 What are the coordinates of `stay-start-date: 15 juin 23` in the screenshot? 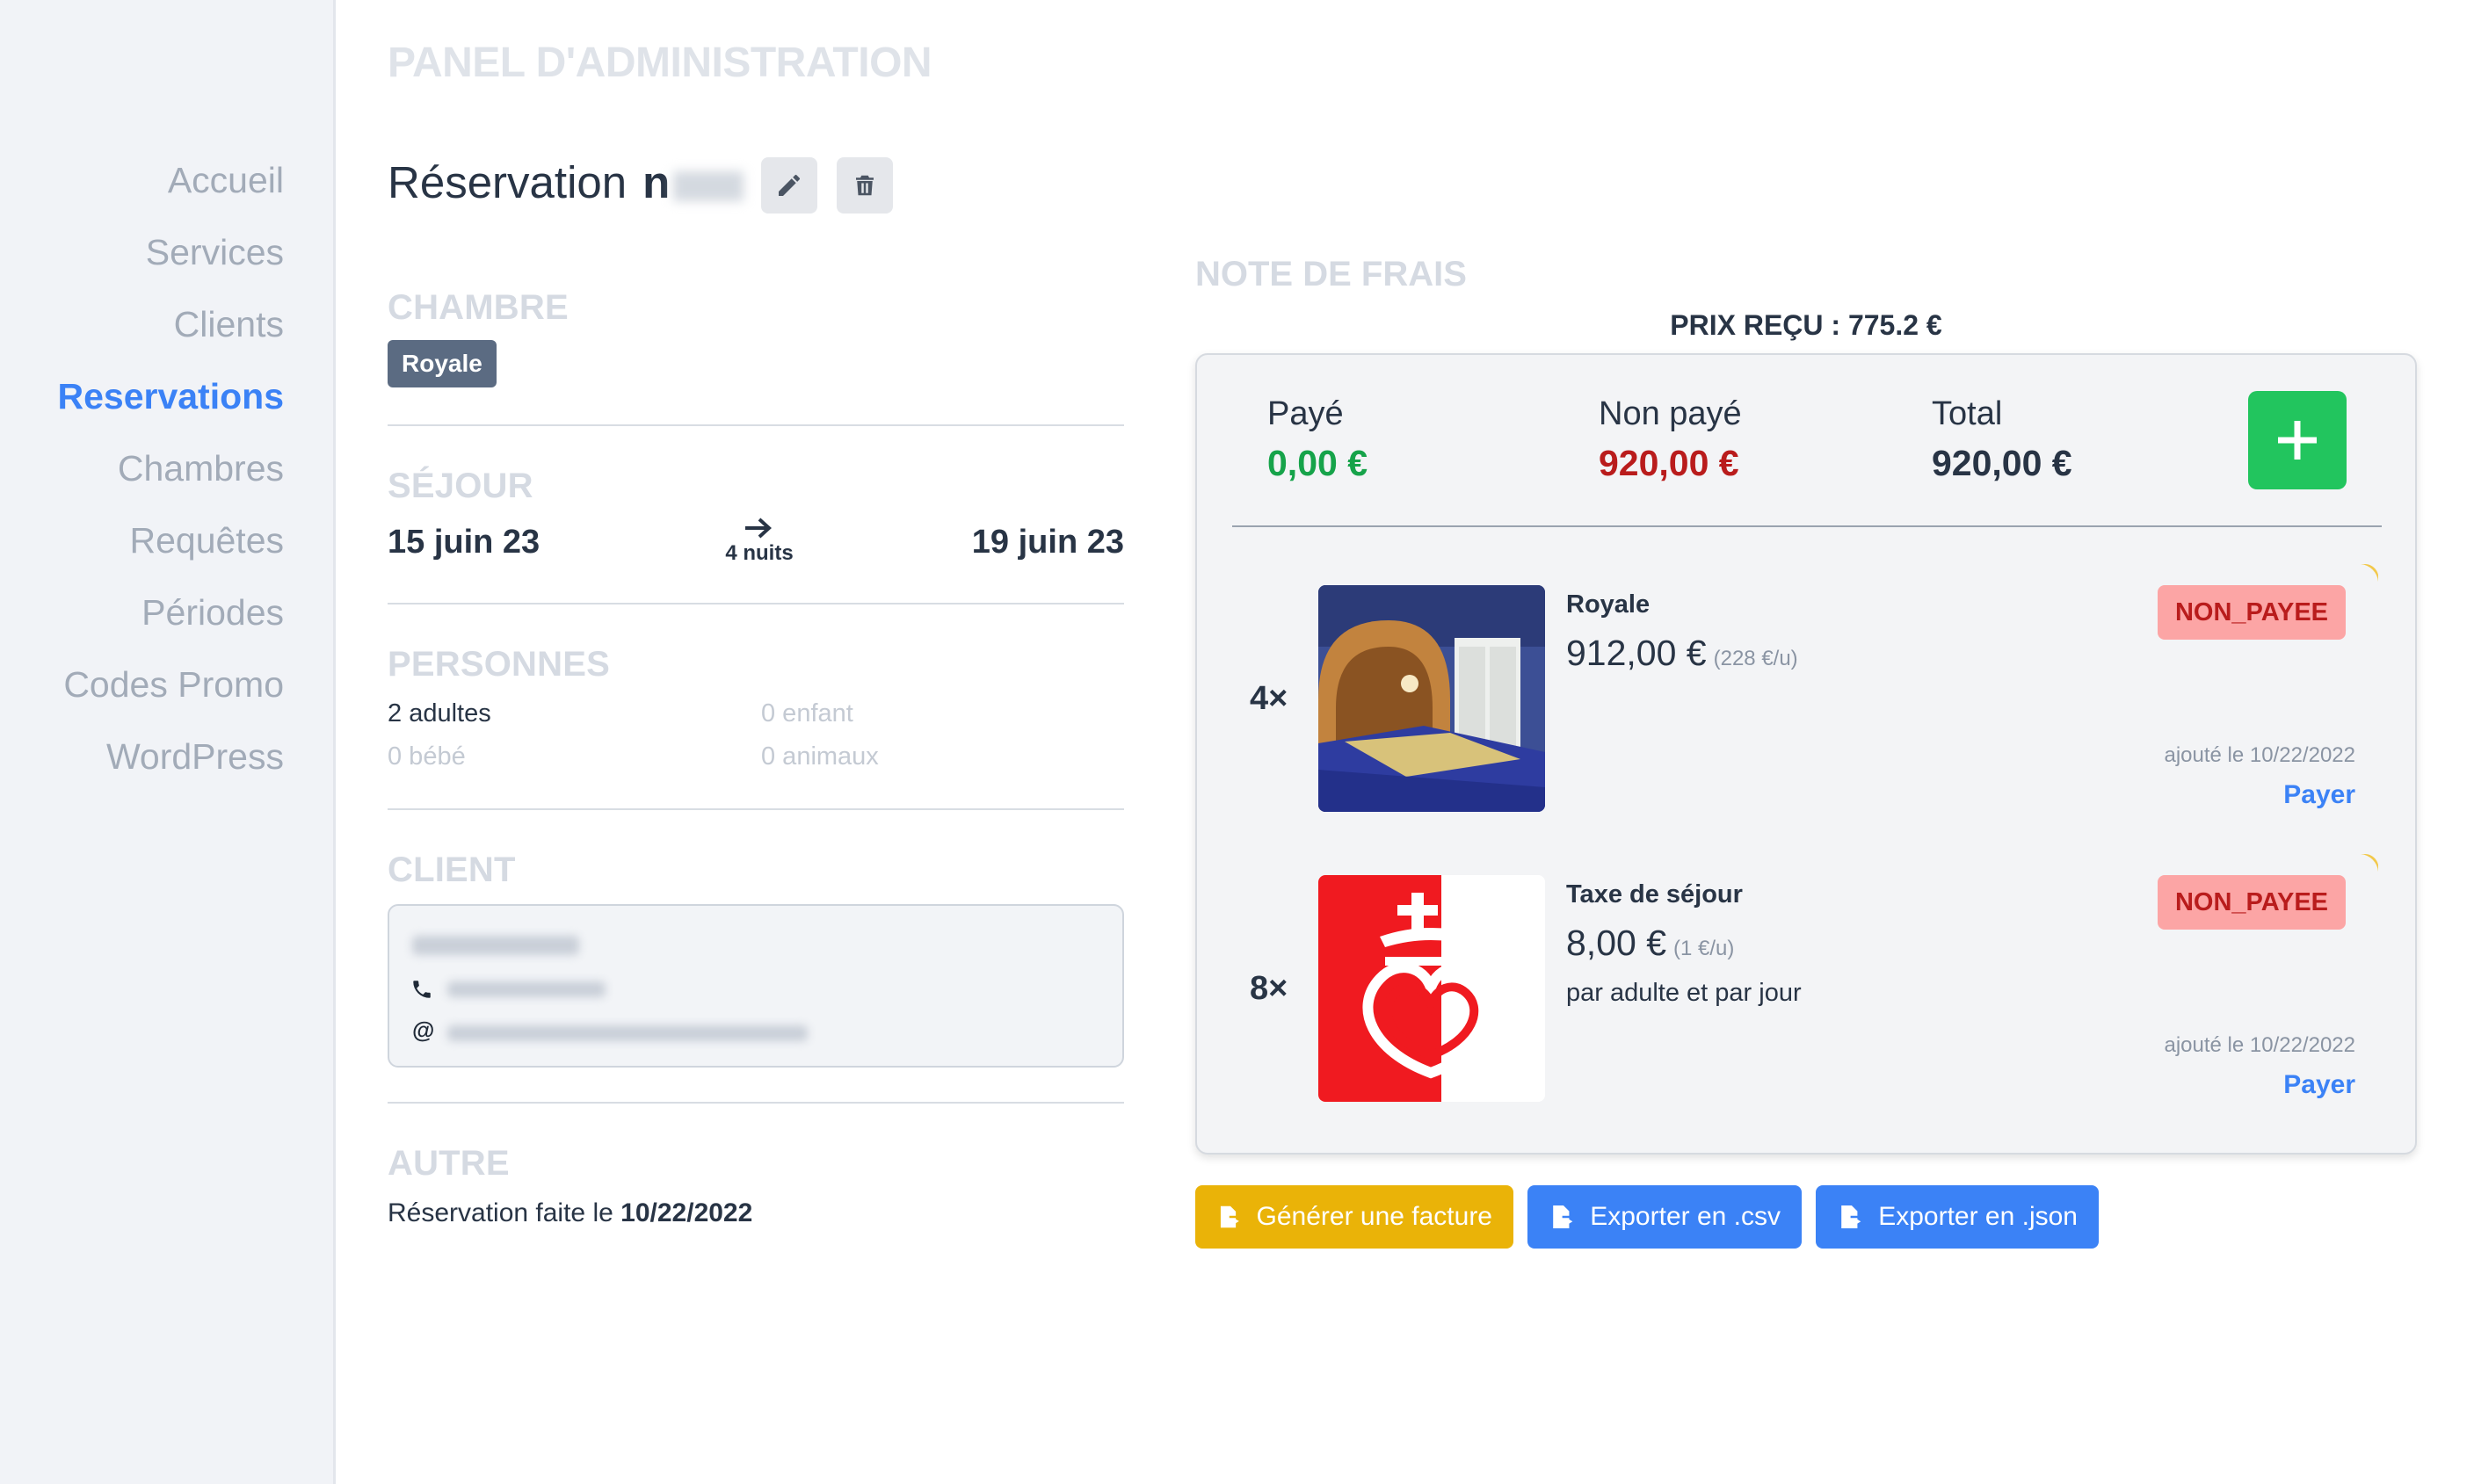 It's located at (464, 543).